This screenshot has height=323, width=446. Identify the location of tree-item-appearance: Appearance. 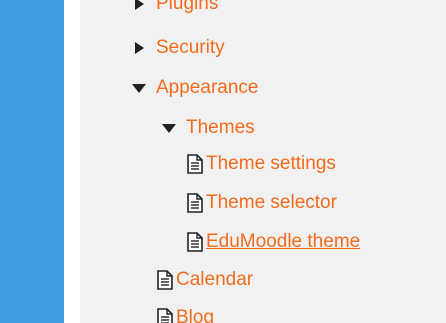
(194, 88).